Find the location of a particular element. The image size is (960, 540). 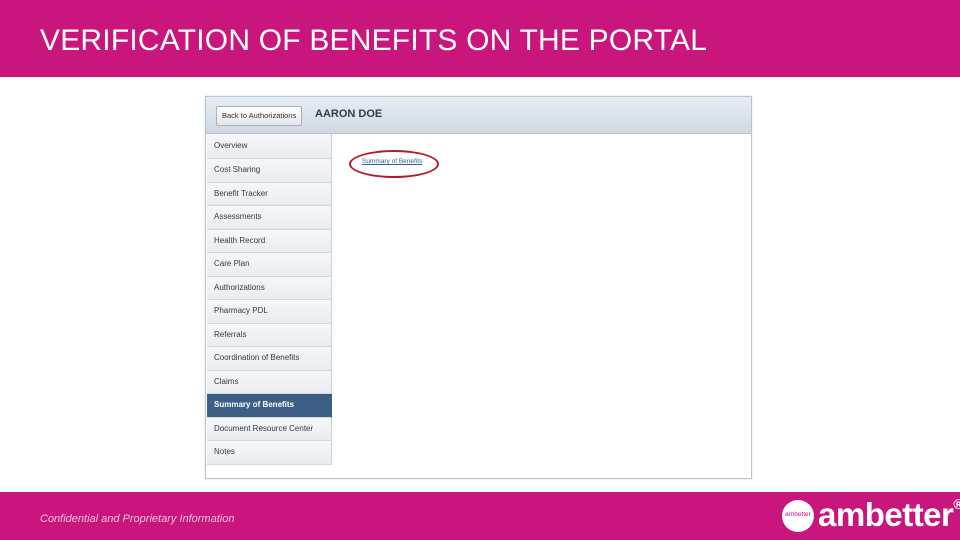

member-name: AARON DOE is located at coordinates (349, 114).